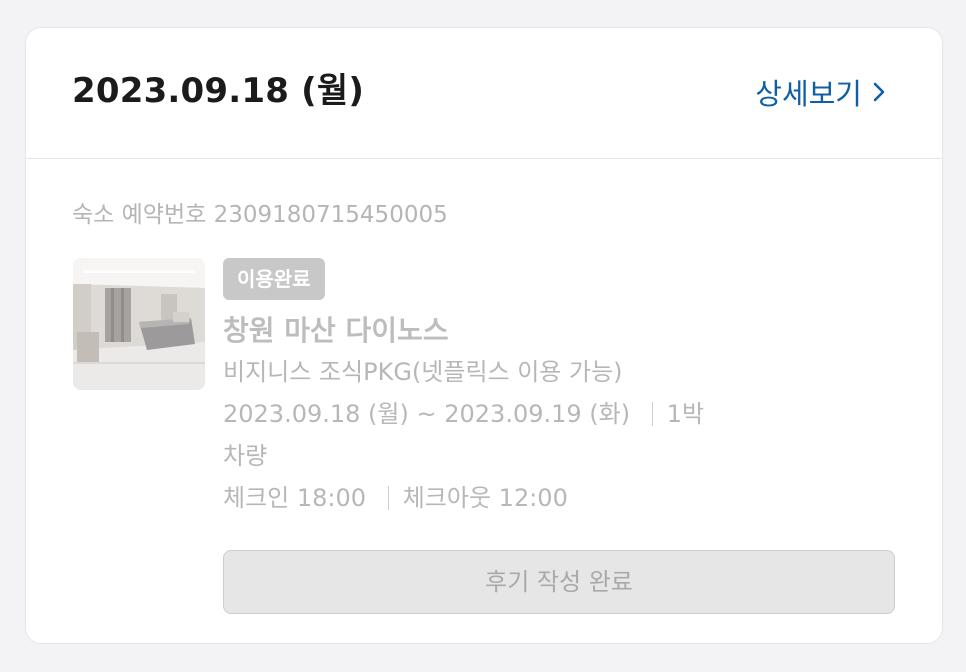 Image resolution: width=966 pixels, height=672 pixels. I want to click on room-name: 비지니스 조식PKG(넷플릭스 이용 가능), so click(423, 372).